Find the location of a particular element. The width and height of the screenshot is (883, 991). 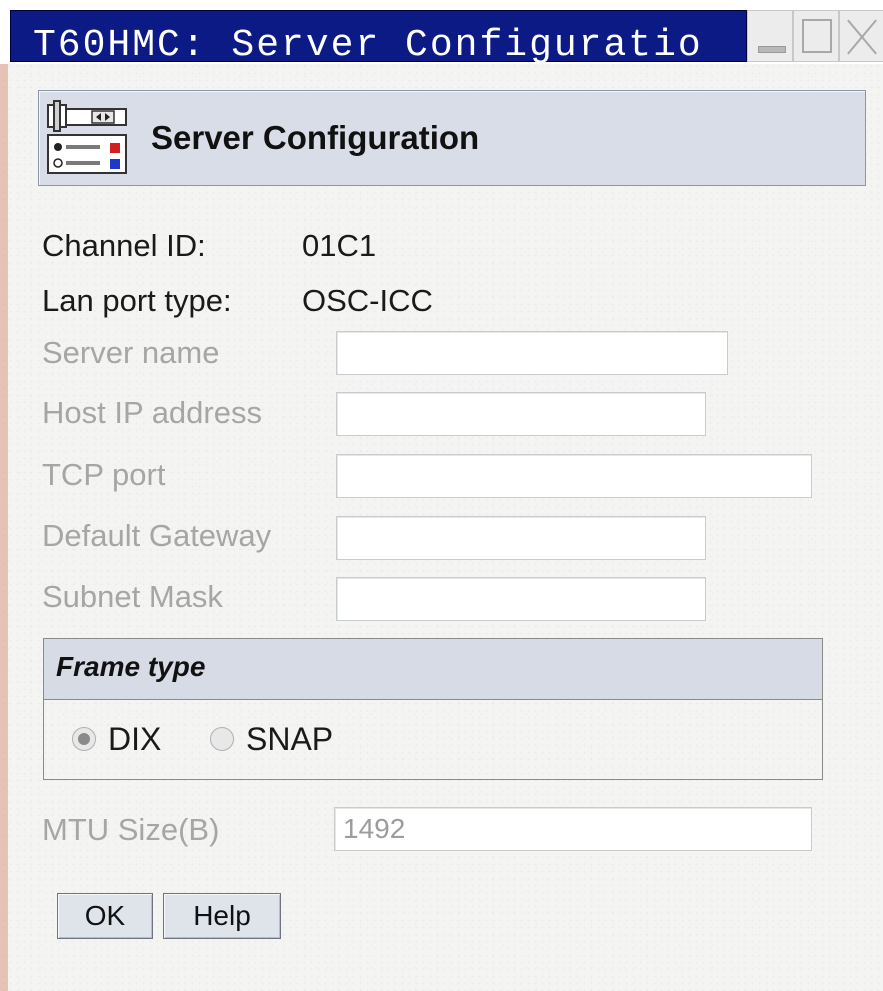

frame-type-header: Frame type is located at coordinates (433, 669).